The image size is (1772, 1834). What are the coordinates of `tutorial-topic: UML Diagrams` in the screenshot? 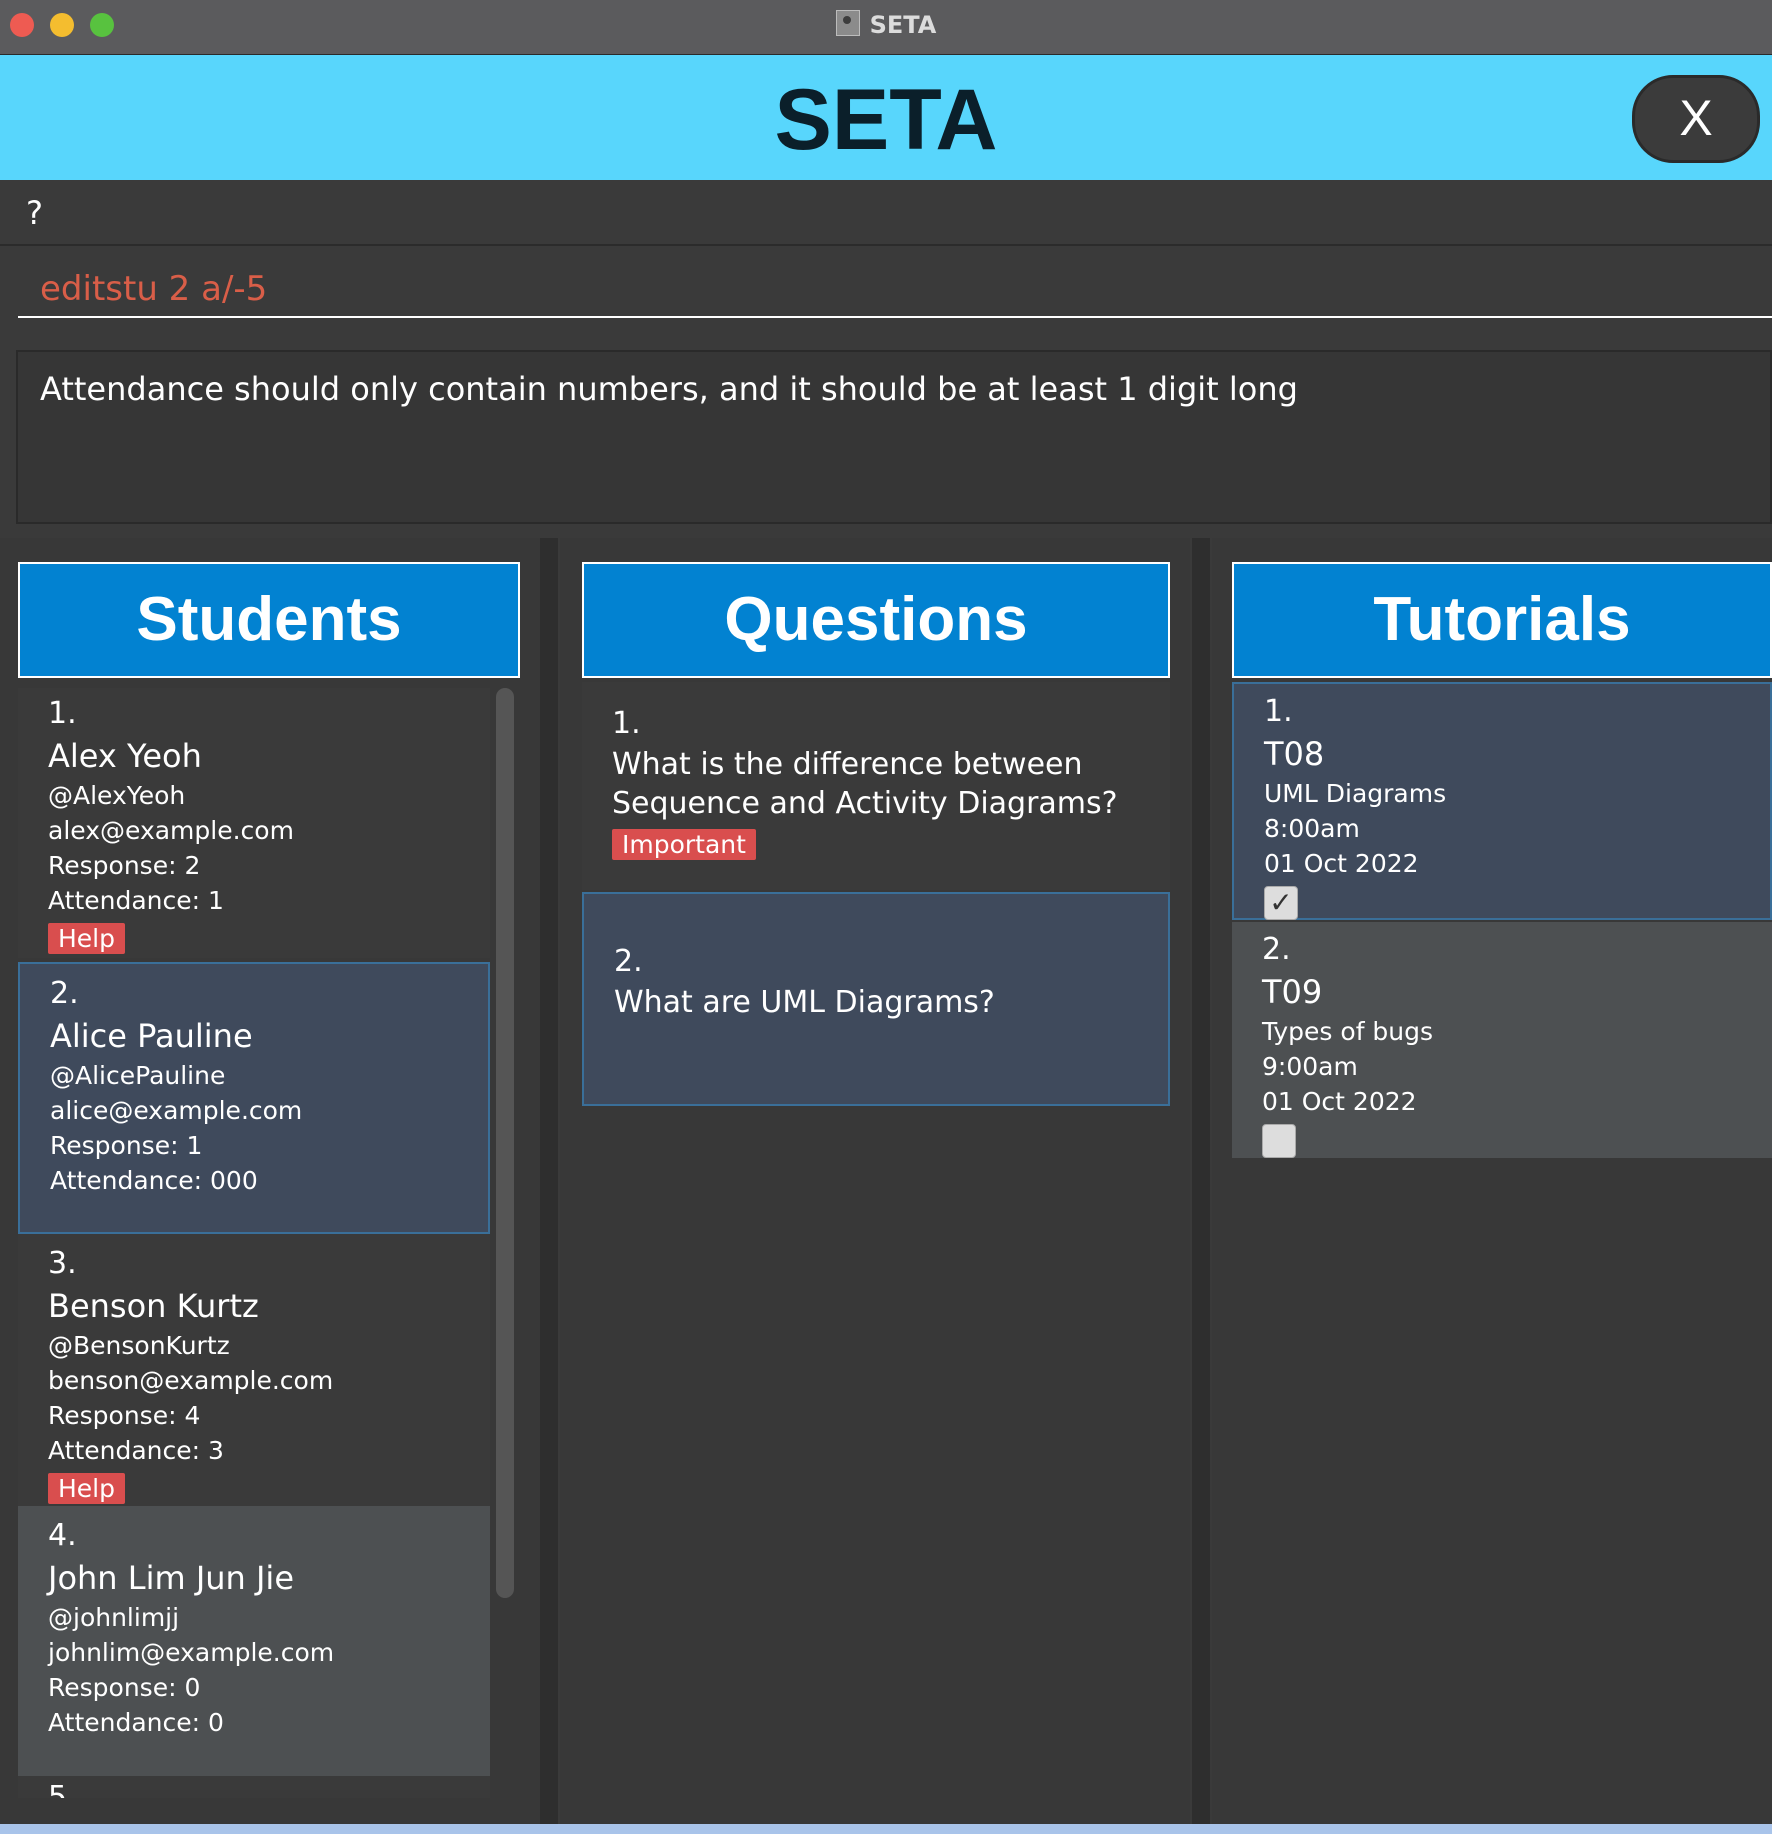 It's located at (1355, 793).